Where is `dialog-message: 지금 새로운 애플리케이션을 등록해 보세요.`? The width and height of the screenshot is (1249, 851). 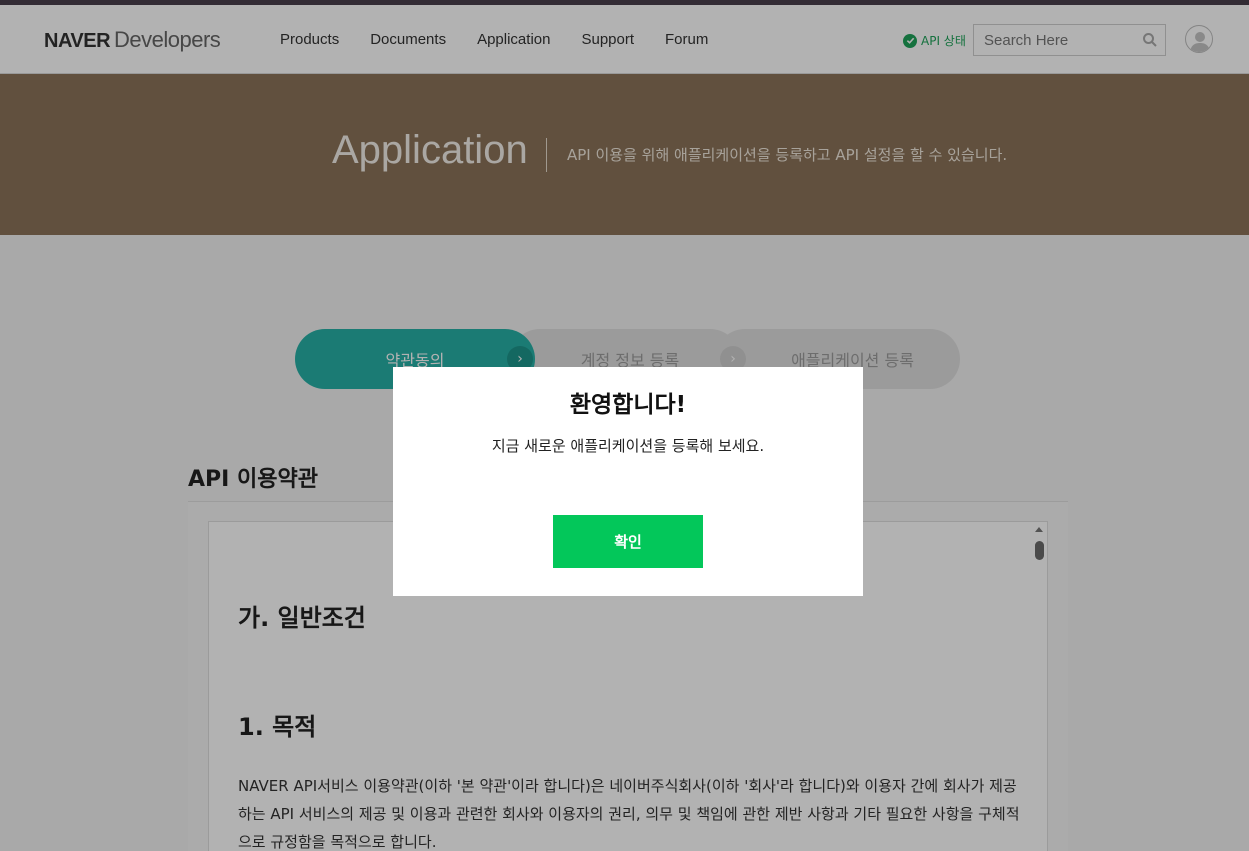 dialog-message: 지금 새로운 애플리케이션을 등록해 보세요. is located at coordinates (628, 446).